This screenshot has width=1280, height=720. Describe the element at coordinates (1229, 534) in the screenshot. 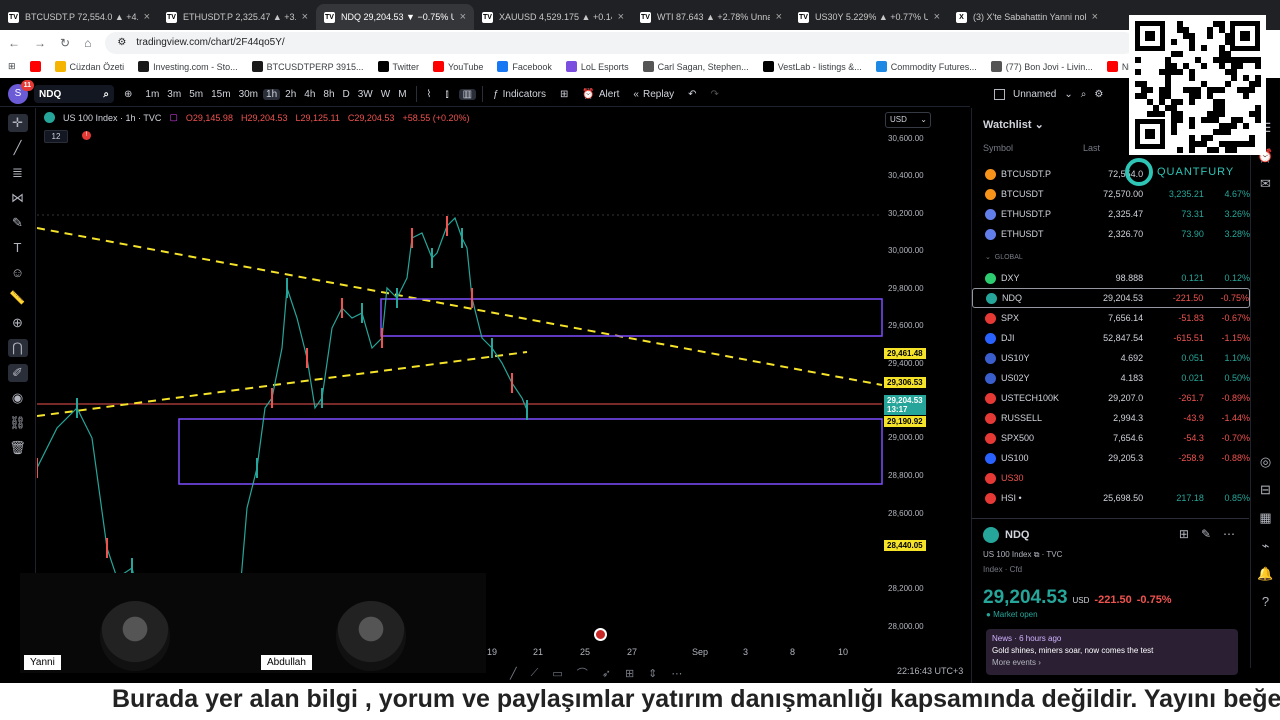

I see `more-icon: ⋯` at that location.